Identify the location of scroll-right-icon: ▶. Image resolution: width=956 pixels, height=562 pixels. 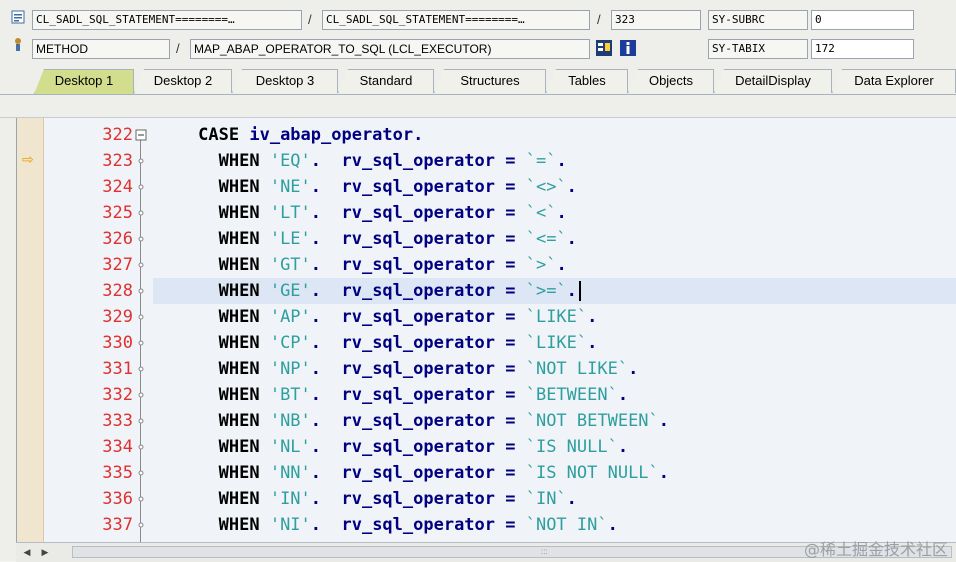
(45, 552).